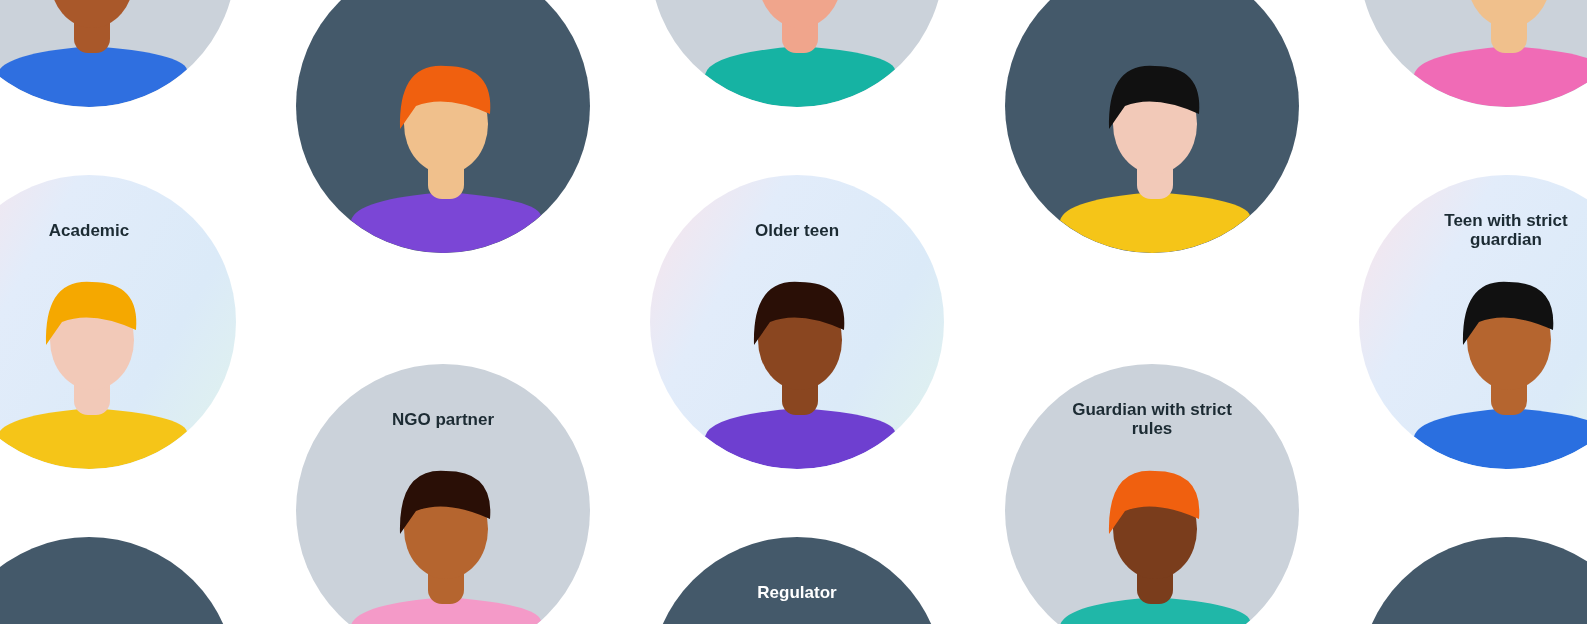 This screenshot has height=624, width=1587. I want to click on avatar-label: Regulator, so click(797, 592).